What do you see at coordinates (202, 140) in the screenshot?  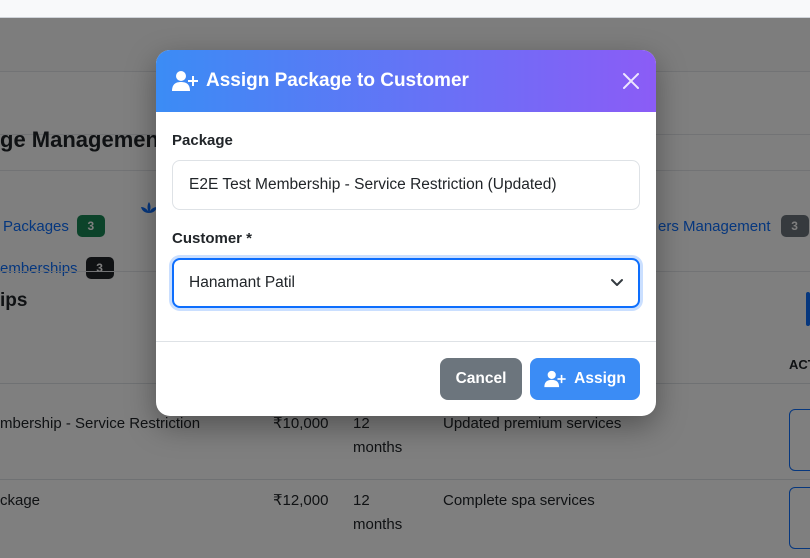 I see `package-label: Package` at bounding box center [202, 140].